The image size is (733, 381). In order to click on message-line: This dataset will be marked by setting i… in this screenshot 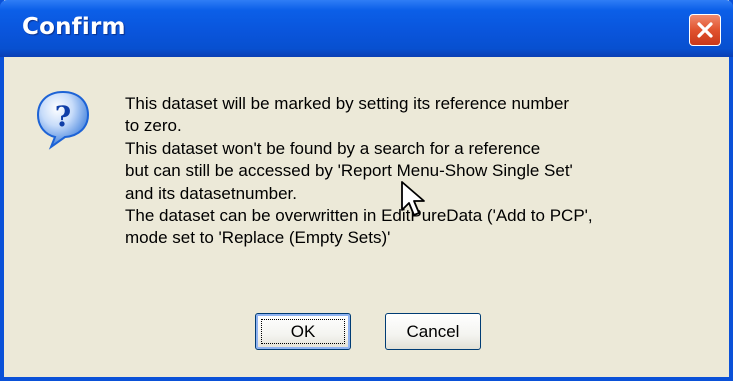, I will do `click(347, 103)`.